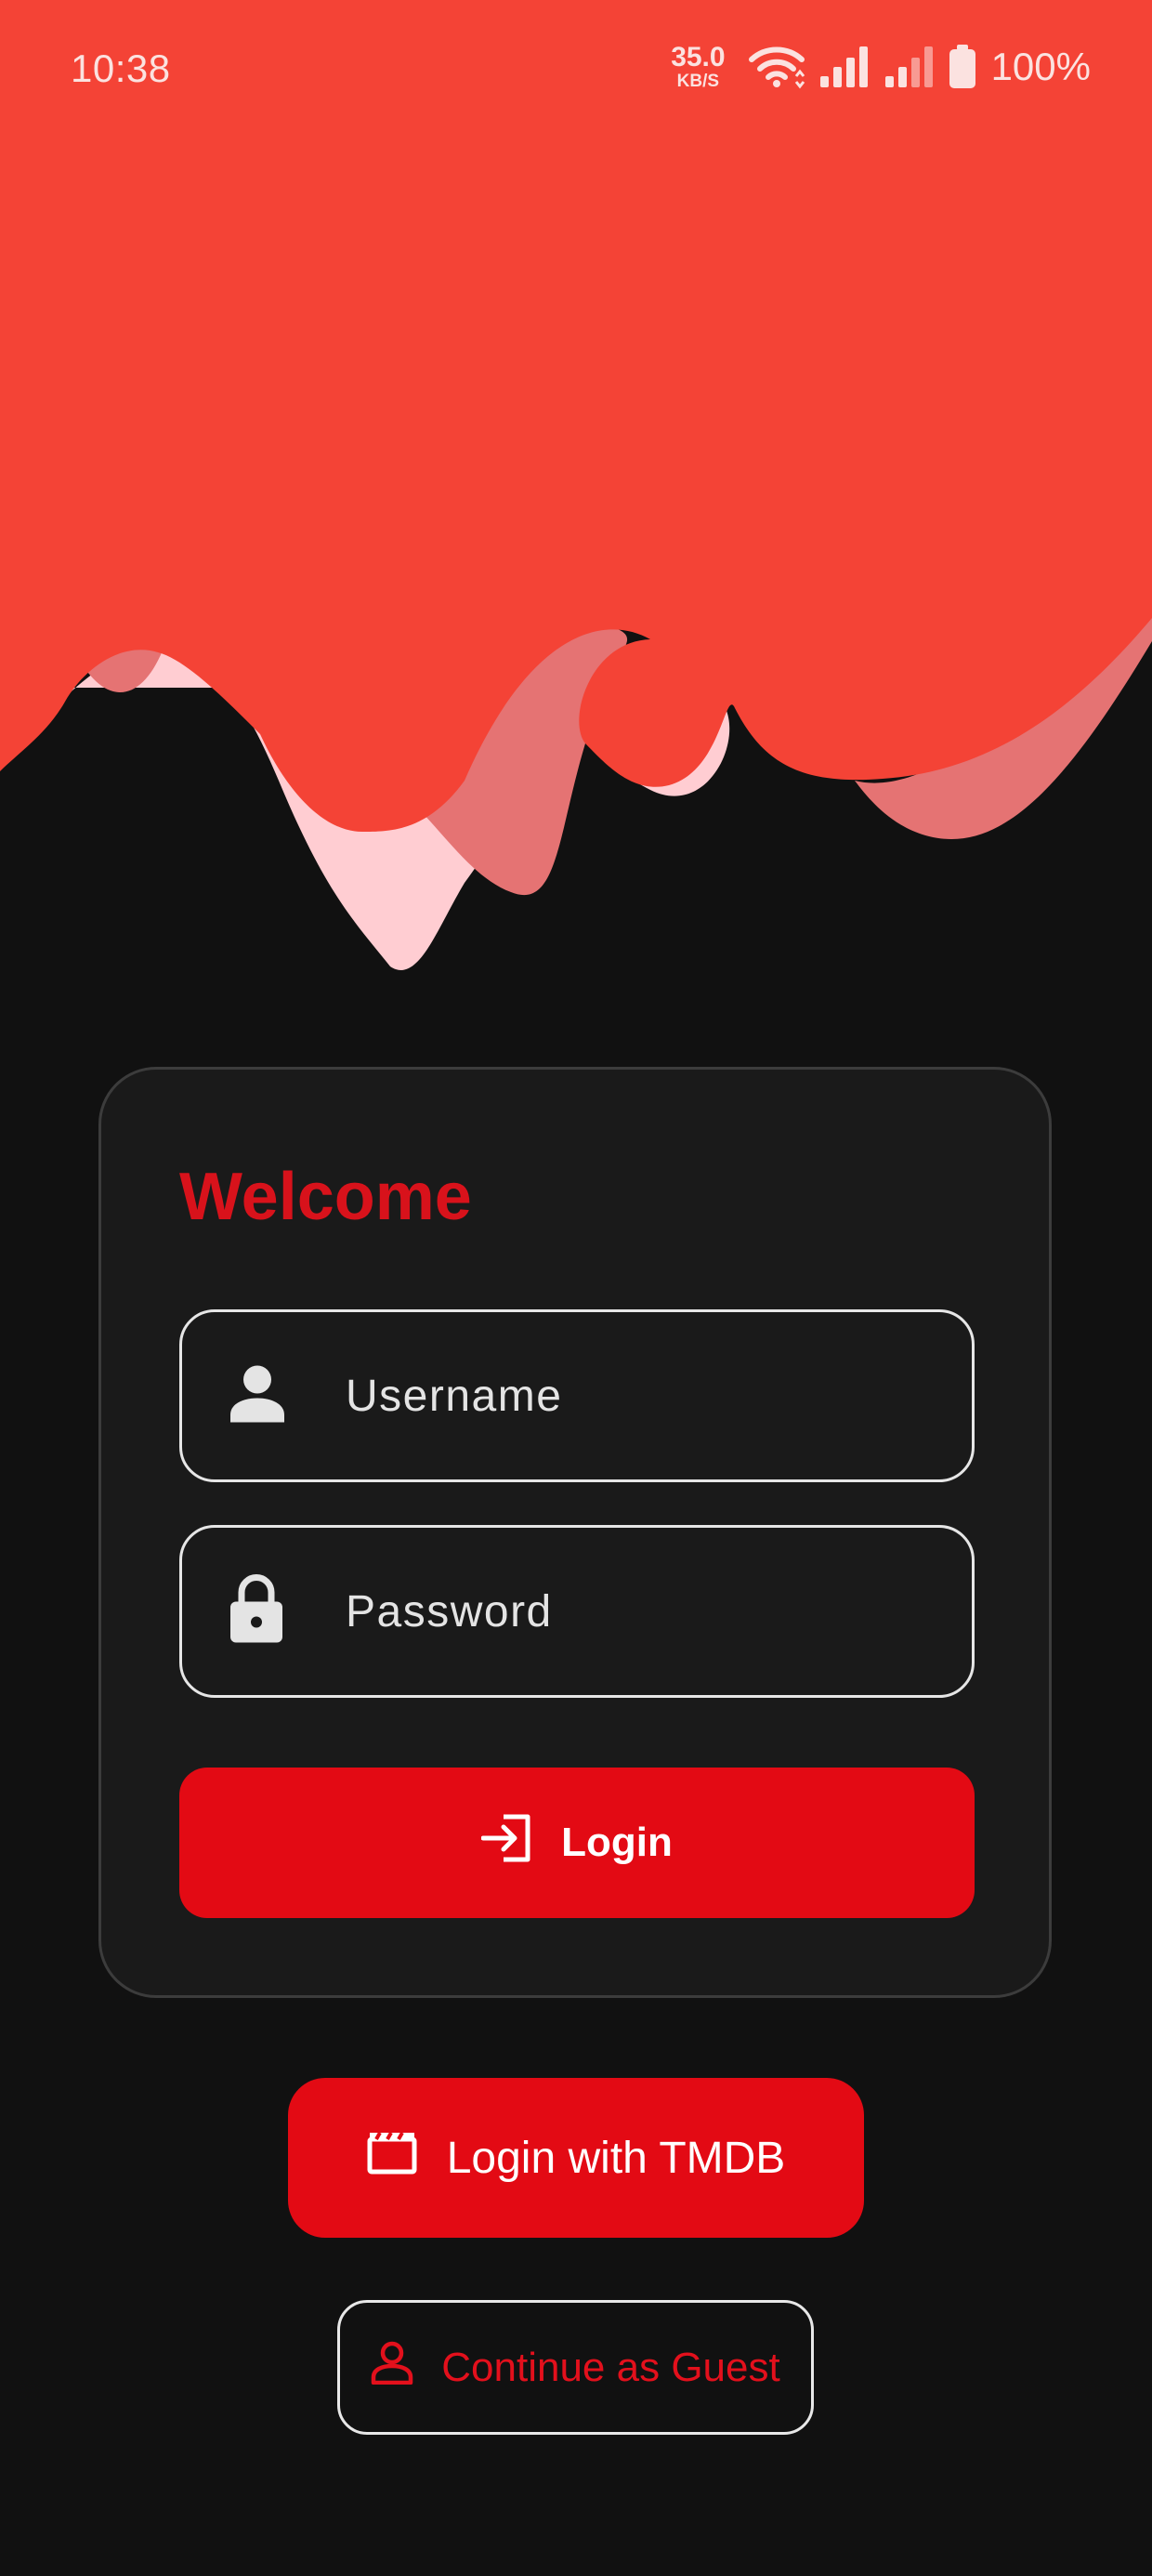 This screenshot has width=1152, height=2576. Describe the element at coordinates (645, 1395) in the screenshot. I see `username-input` at that location.